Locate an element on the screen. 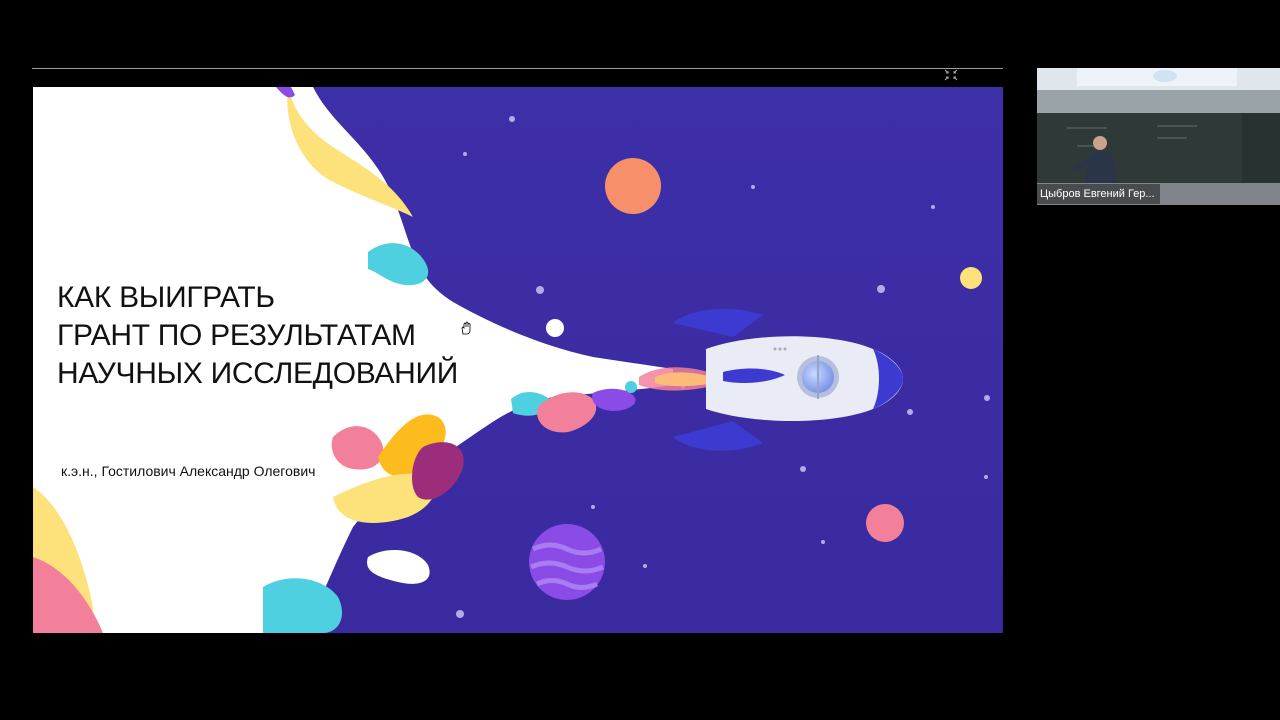 The image size is (1280, 720). slide-author: к.э.н., Гостилович Александр Олегович is located at coordinates (188, 471).